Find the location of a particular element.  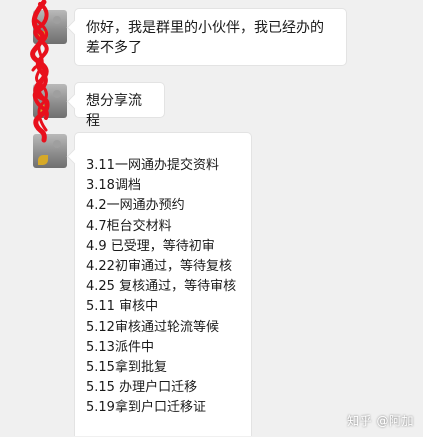

message-bubble: 想分享流程 is located at coordinates (119, 105).